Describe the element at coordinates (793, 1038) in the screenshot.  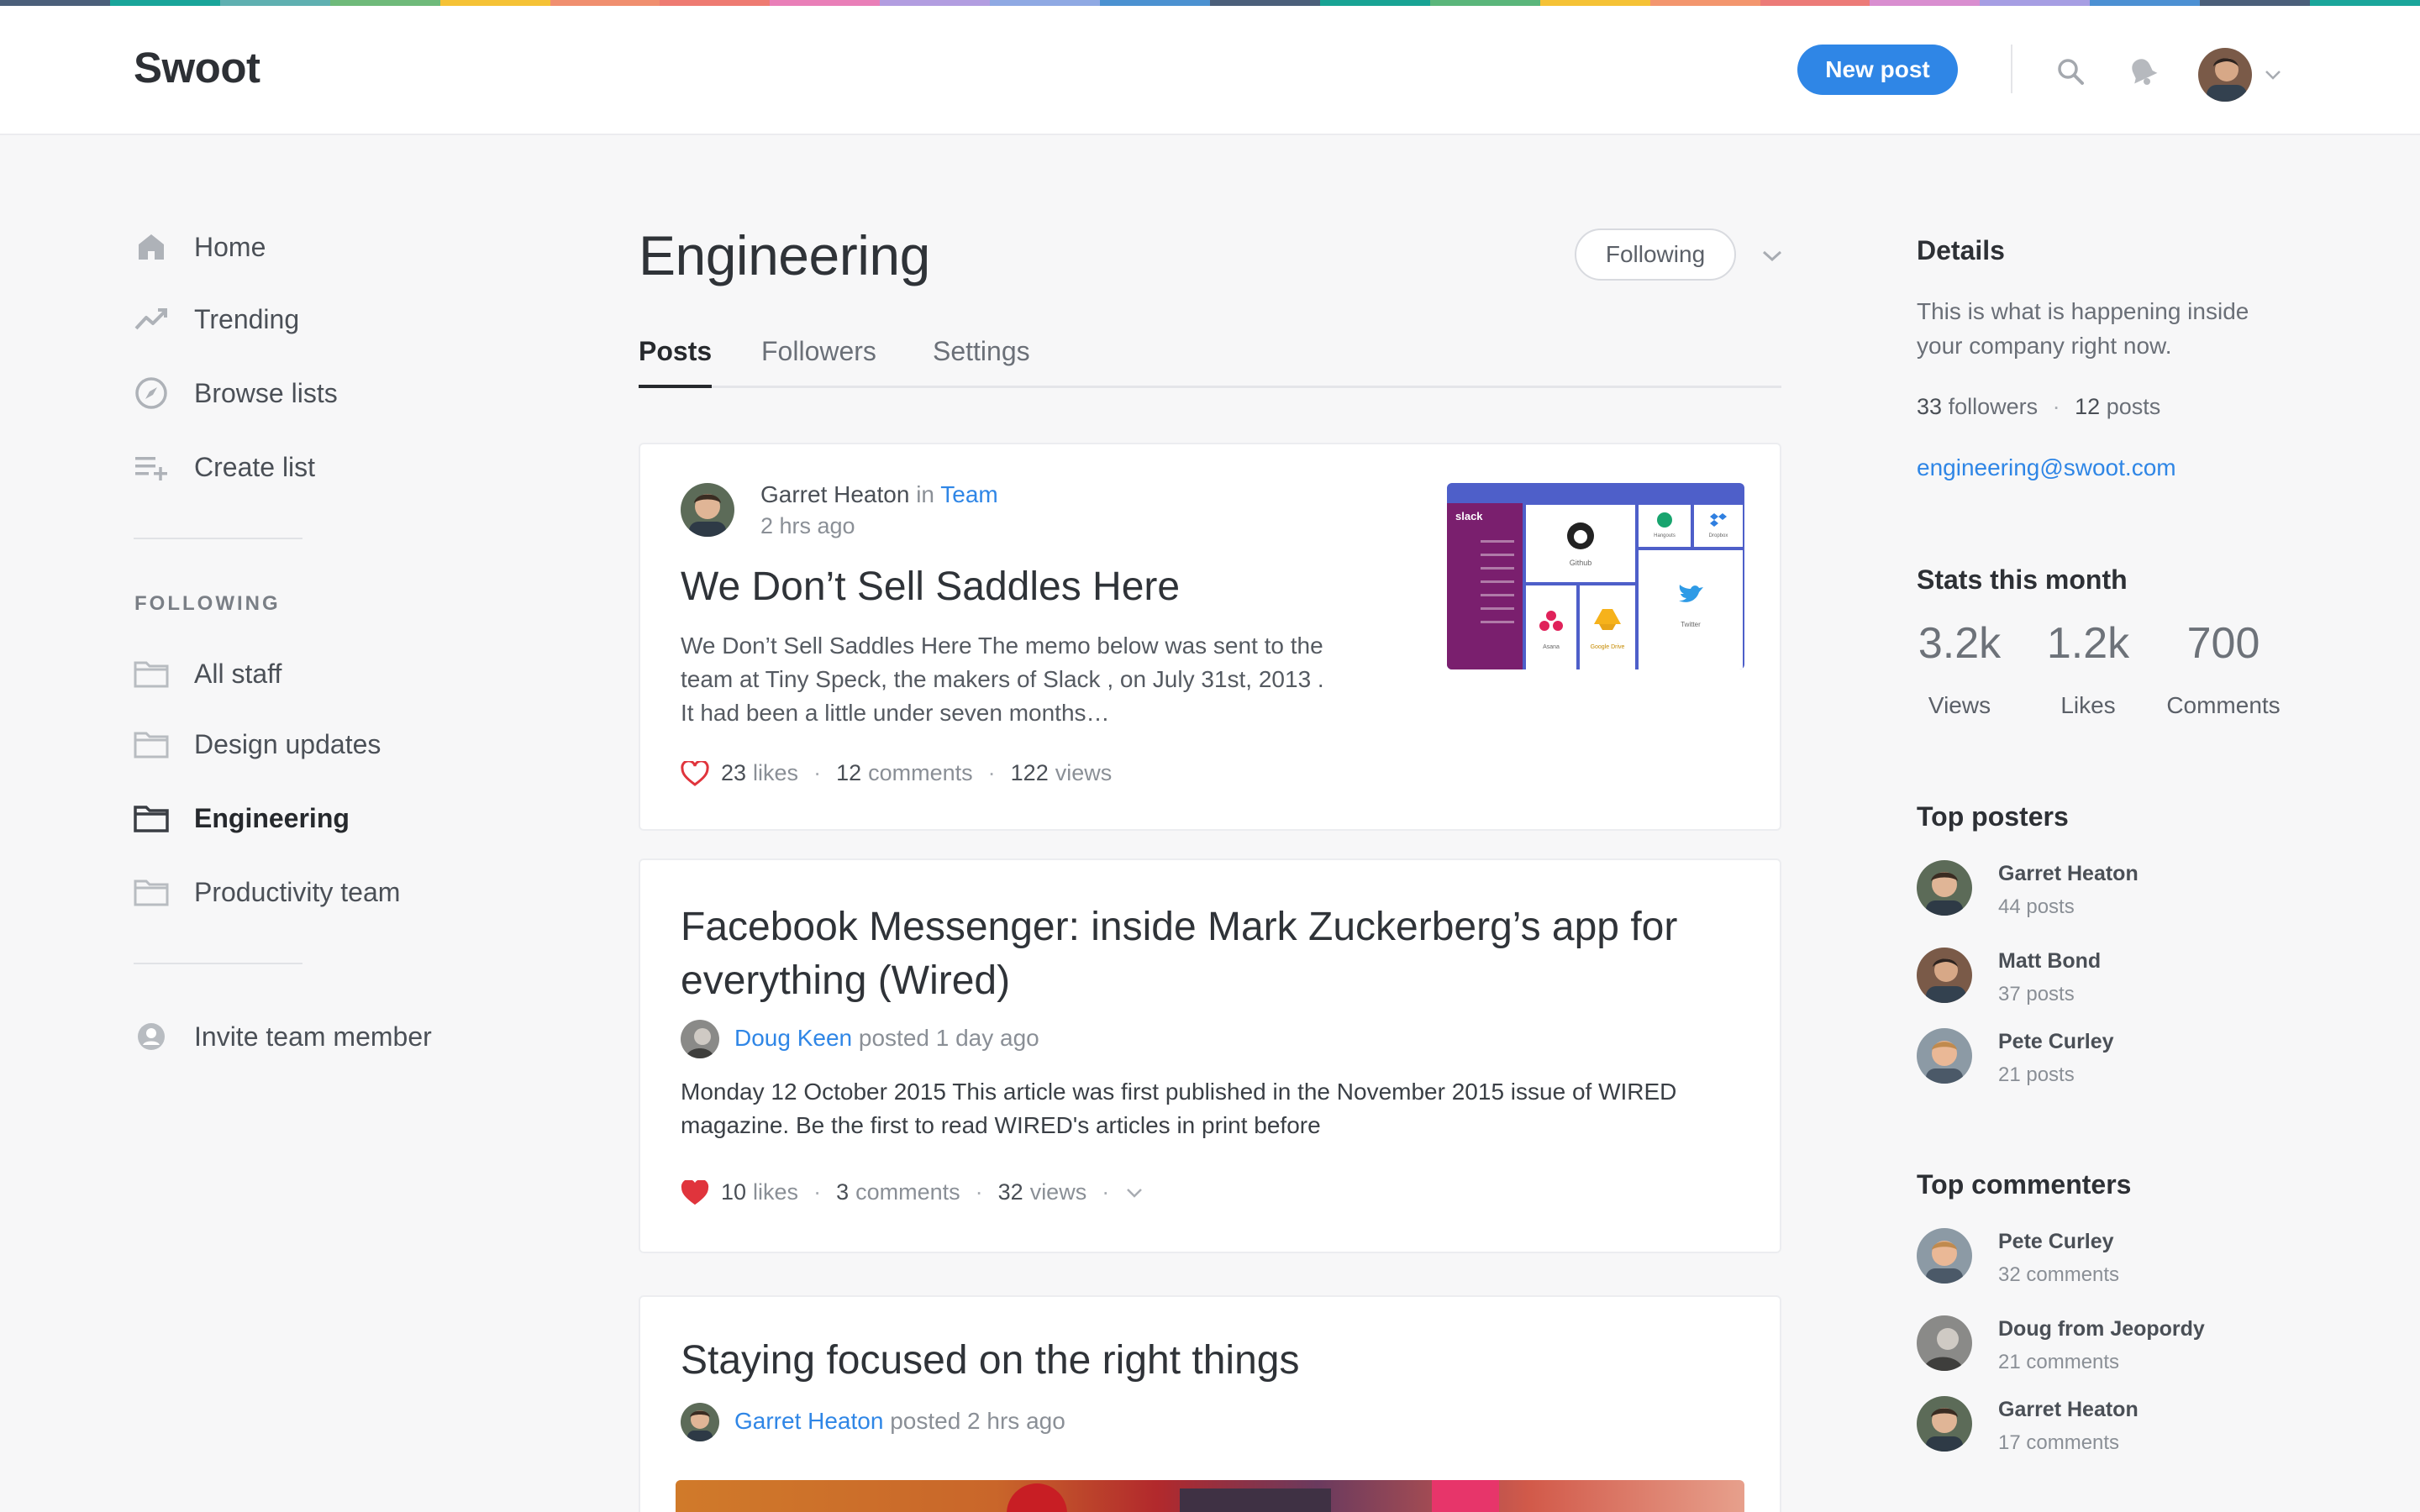
I see `author-name: Doug Keen` at that location.